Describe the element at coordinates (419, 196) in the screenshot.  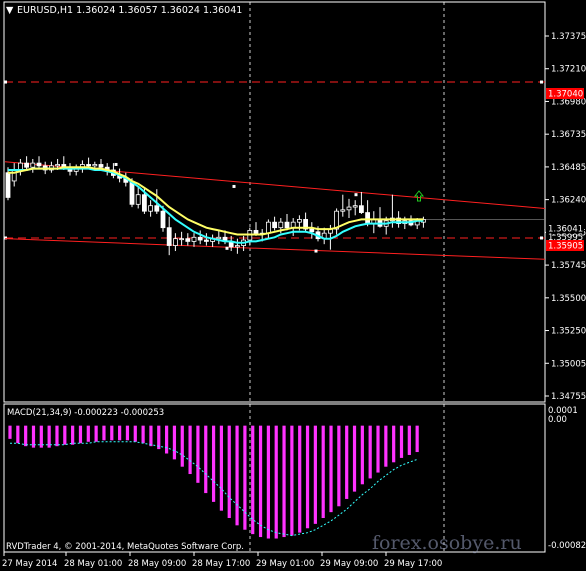
I see `up-arrow-icon` at that location.